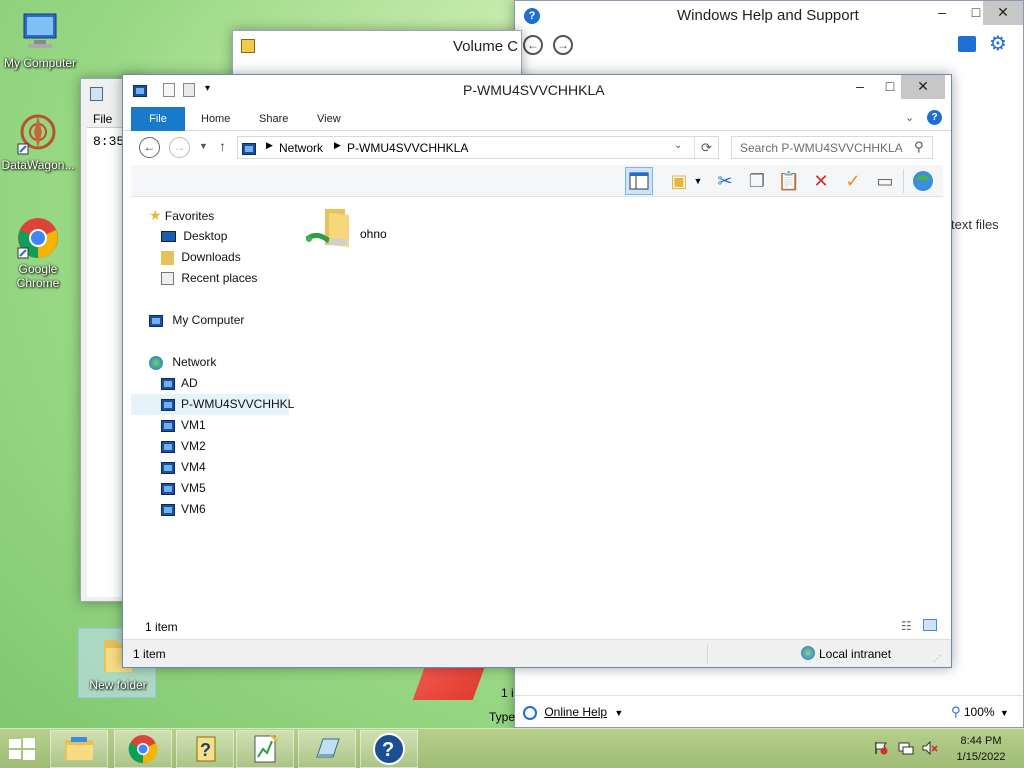 This screenshot has height=768, width=1024. What do you see at coordinates (537, 90) in the screenshot?
I see `explorer-titlebar: ▾ P-WMU4SVVCHHKLA – □ ✕` at bounding box center [537, 90].